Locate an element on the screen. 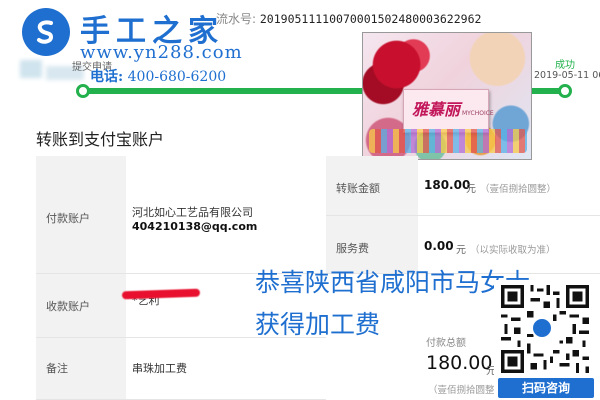  payee-label: 收款账户 is located at coordinates (68, 306).